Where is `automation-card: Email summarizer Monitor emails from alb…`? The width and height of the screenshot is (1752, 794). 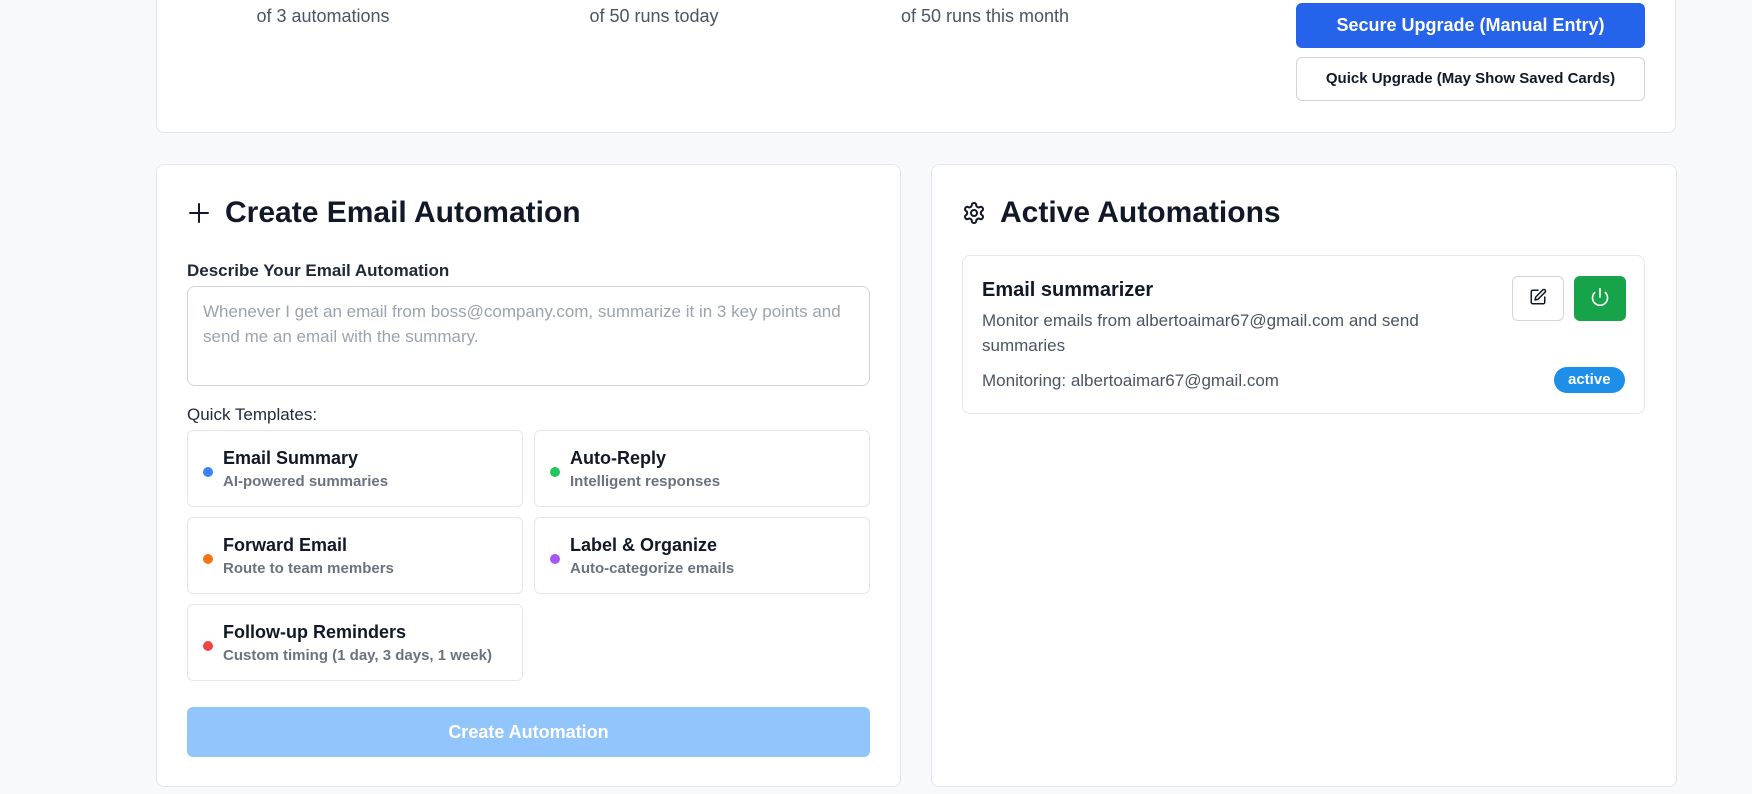
automation-card: Email summarizer Monitor emails from alb… is located at coordinates (1303, 334).